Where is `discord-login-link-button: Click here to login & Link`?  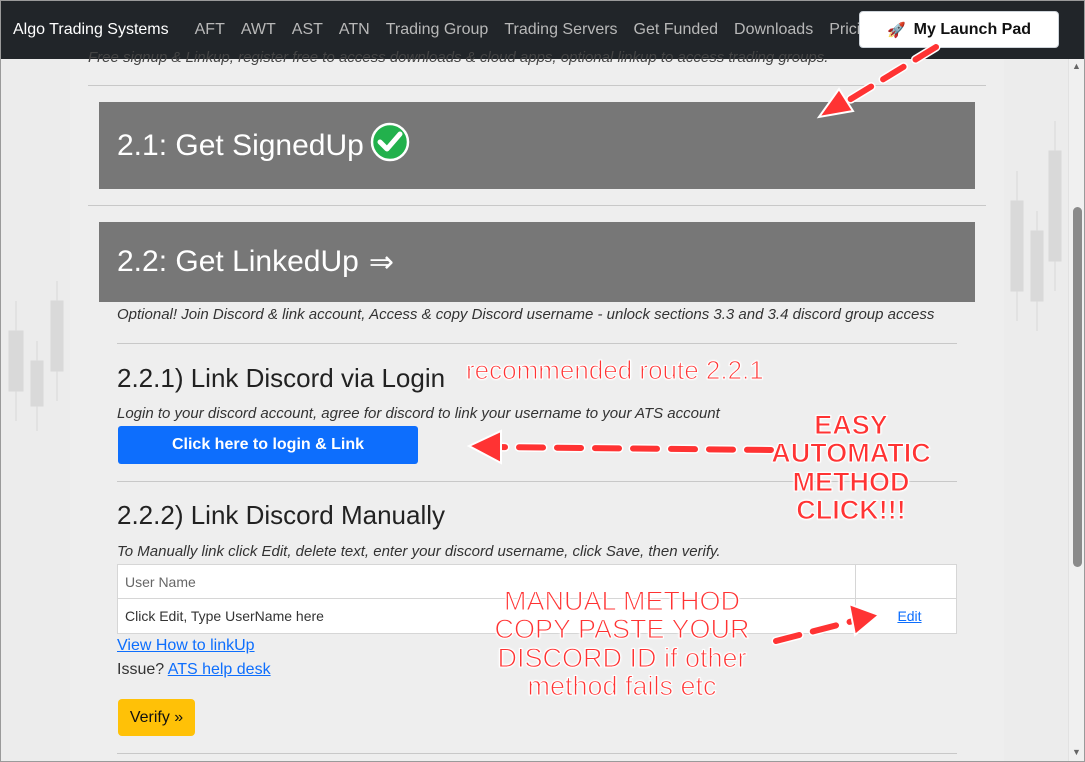
discord-login-link-button: Click here to login & Link is located at coordinates (268, 445).